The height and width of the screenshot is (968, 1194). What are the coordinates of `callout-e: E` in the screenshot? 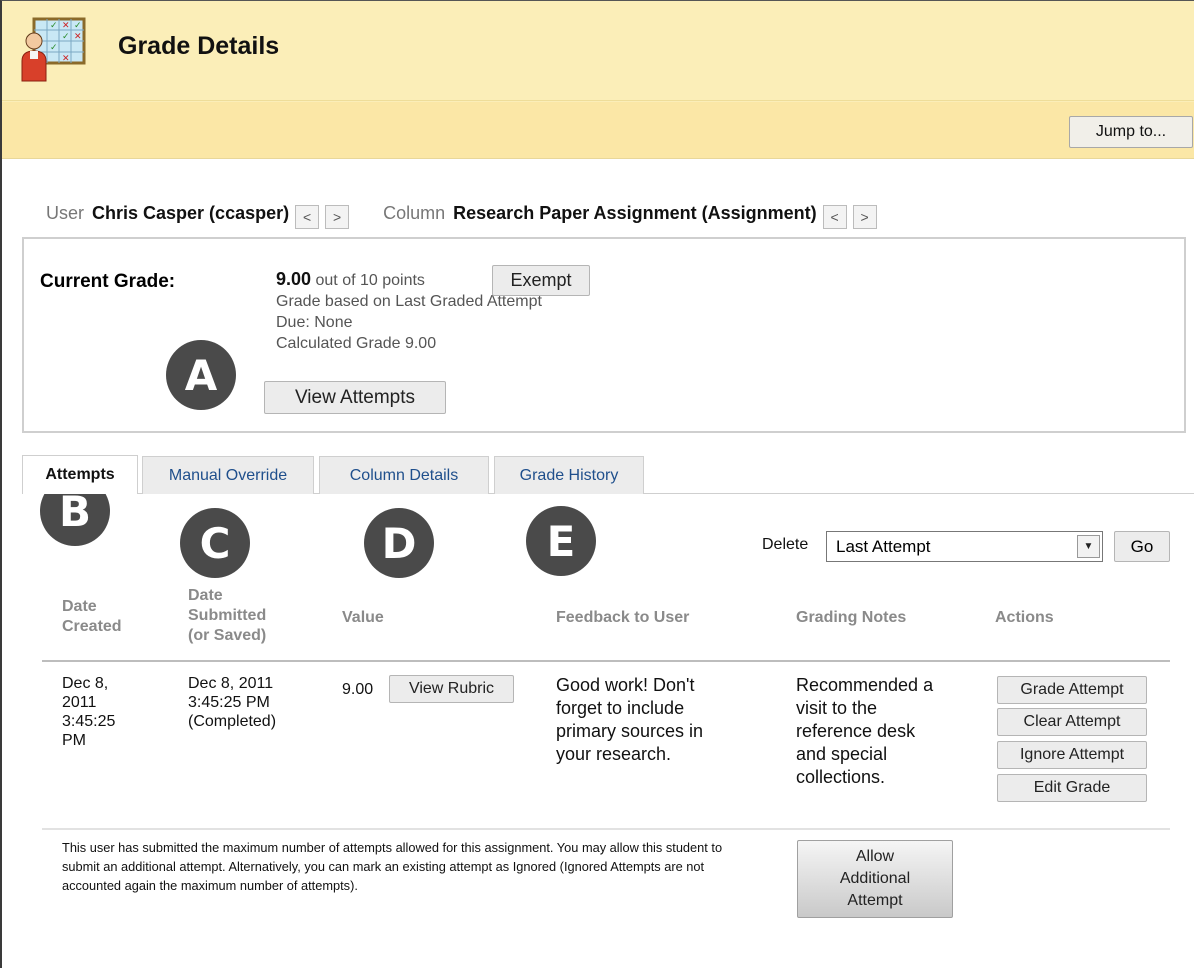 It's located at (561, 541).